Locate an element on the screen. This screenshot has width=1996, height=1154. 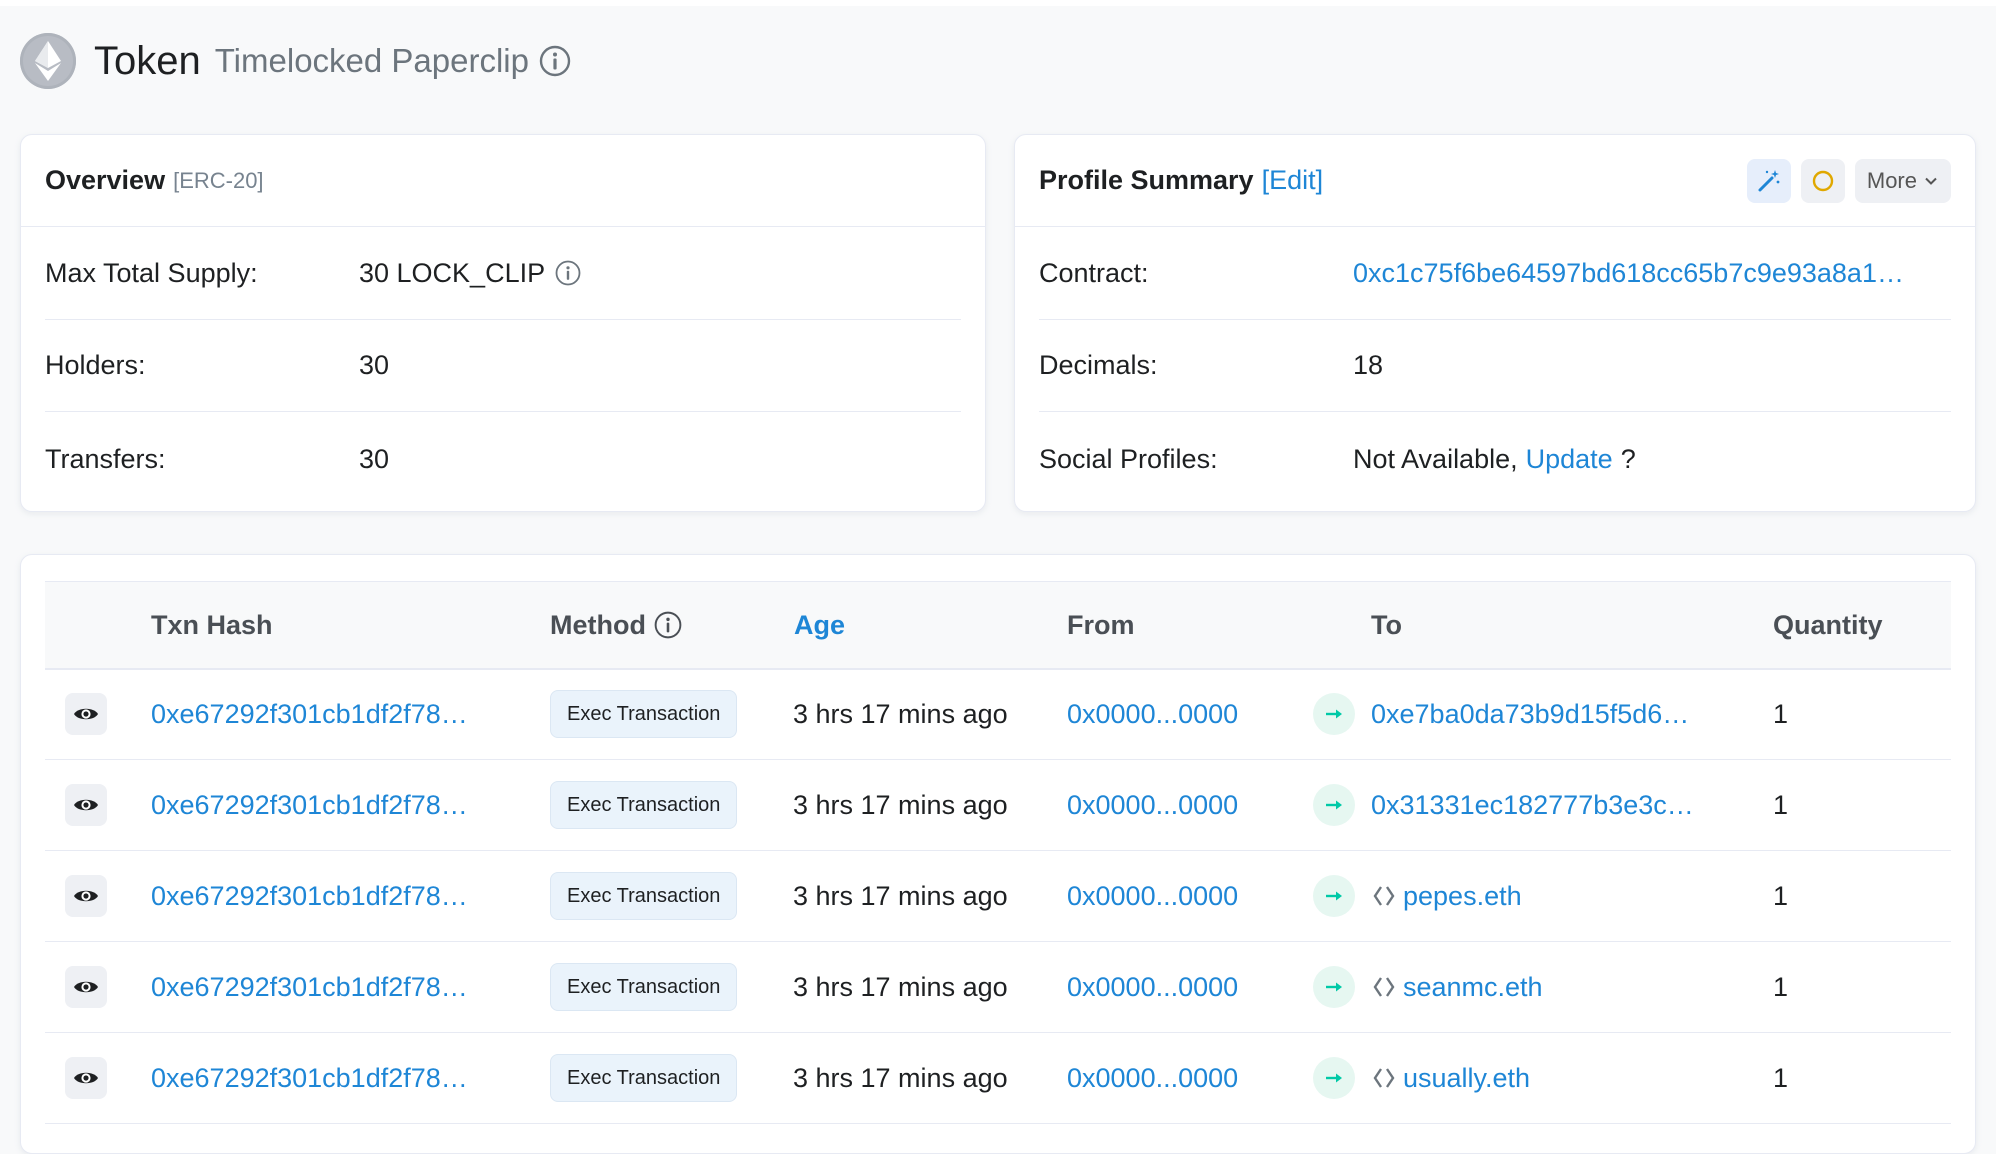
update-link: Update is located at coordinates (1569, 459).